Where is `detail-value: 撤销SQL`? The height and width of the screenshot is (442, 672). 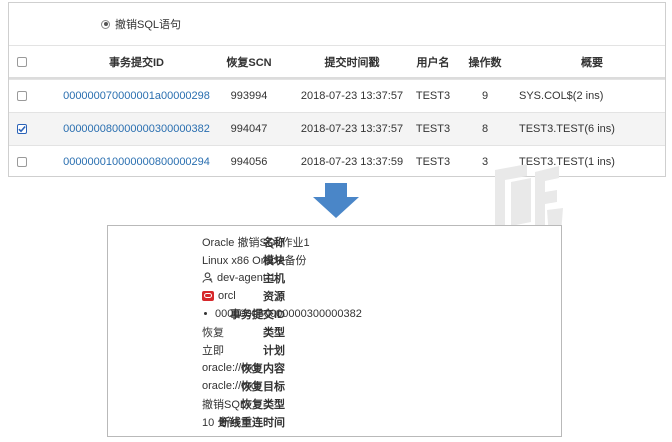 detail-value: 撤销SQL is located at coordinates (224, 404).